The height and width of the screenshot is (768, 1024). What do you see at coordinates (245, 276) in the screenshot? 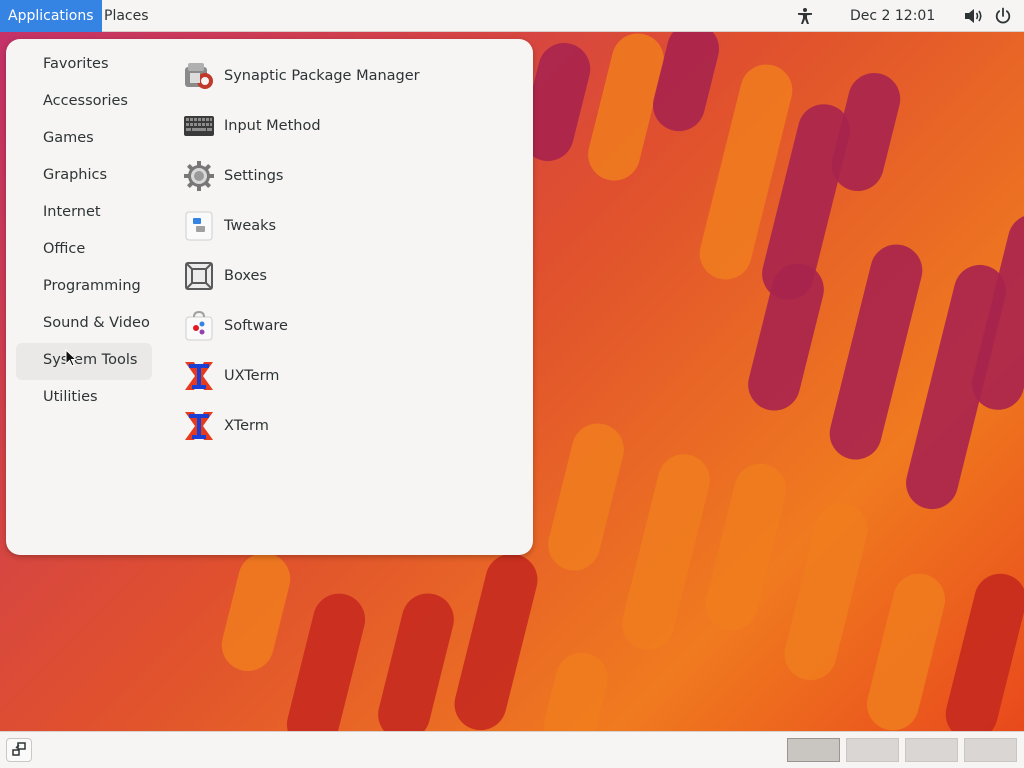
I see `app-label: Boxes` at bounding box center [245, 276].